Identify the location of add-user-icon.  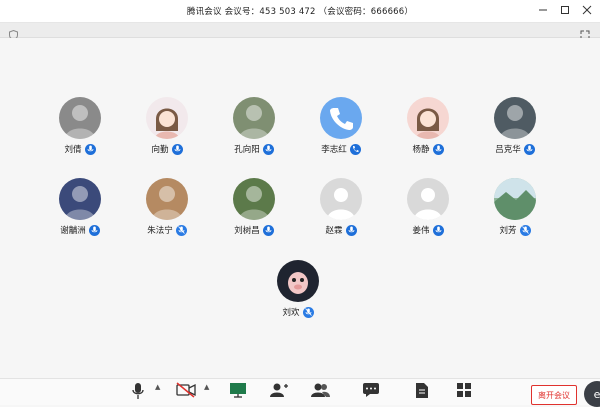
(279, 392).